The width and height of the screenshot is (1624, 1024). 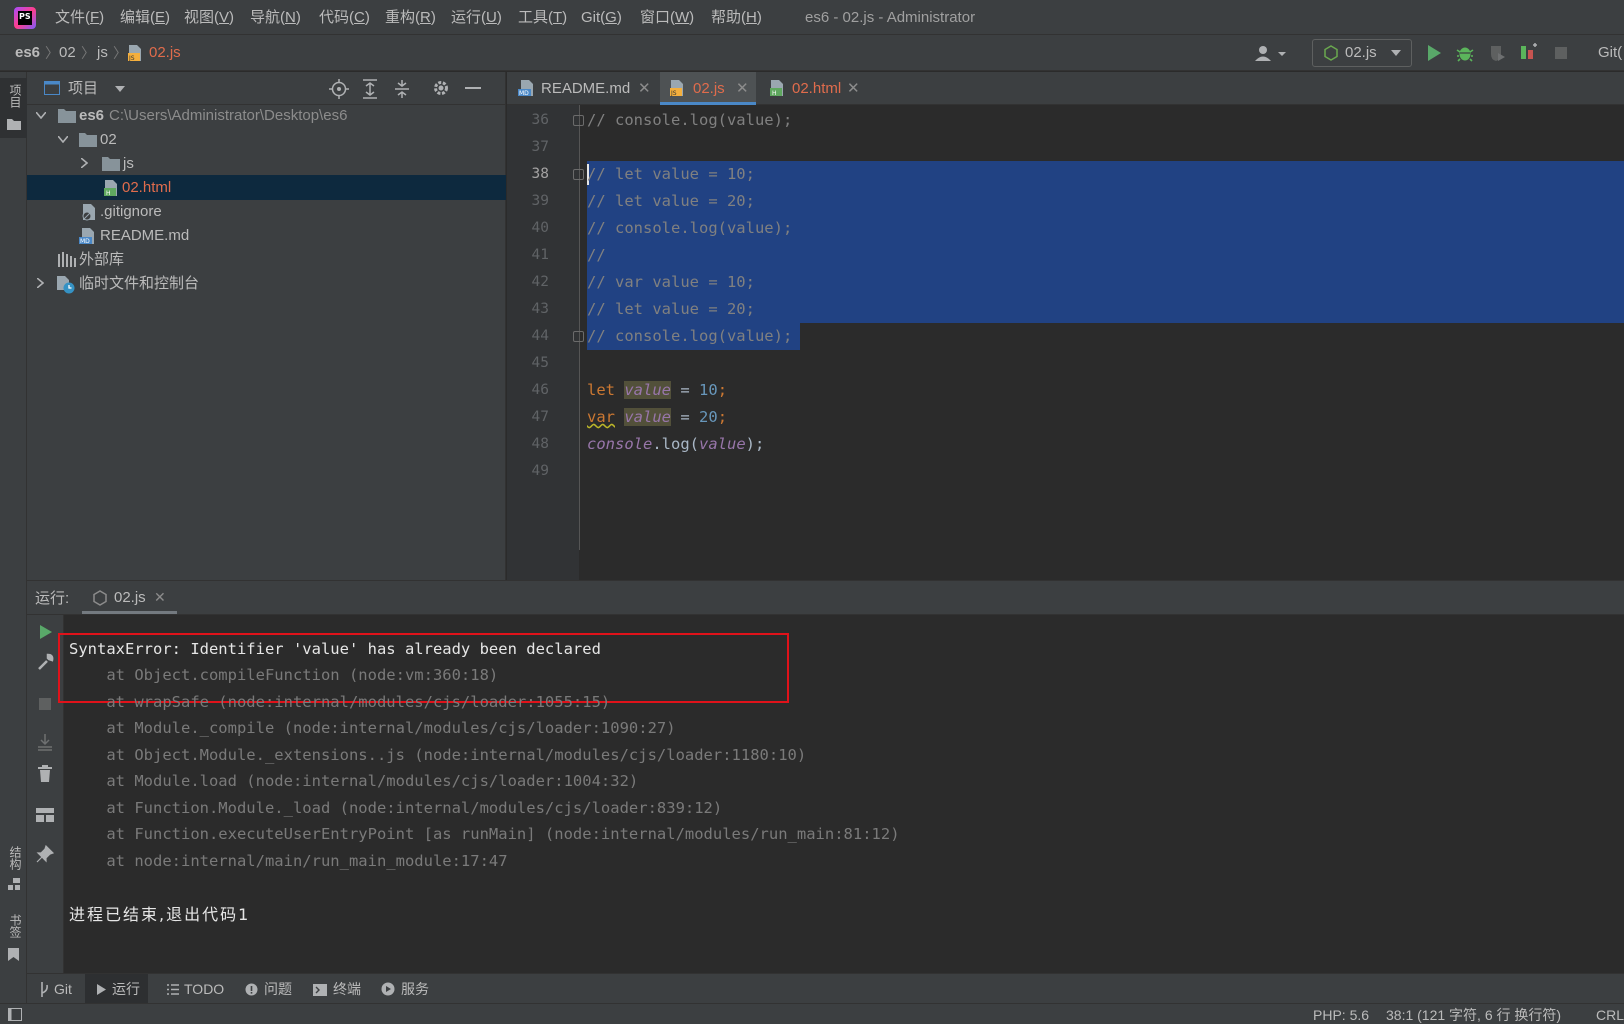 What do you see at coordinates (266, 139) in the screenshot?
I see `tree-item-02: 02` at bounding box center [266, 139].